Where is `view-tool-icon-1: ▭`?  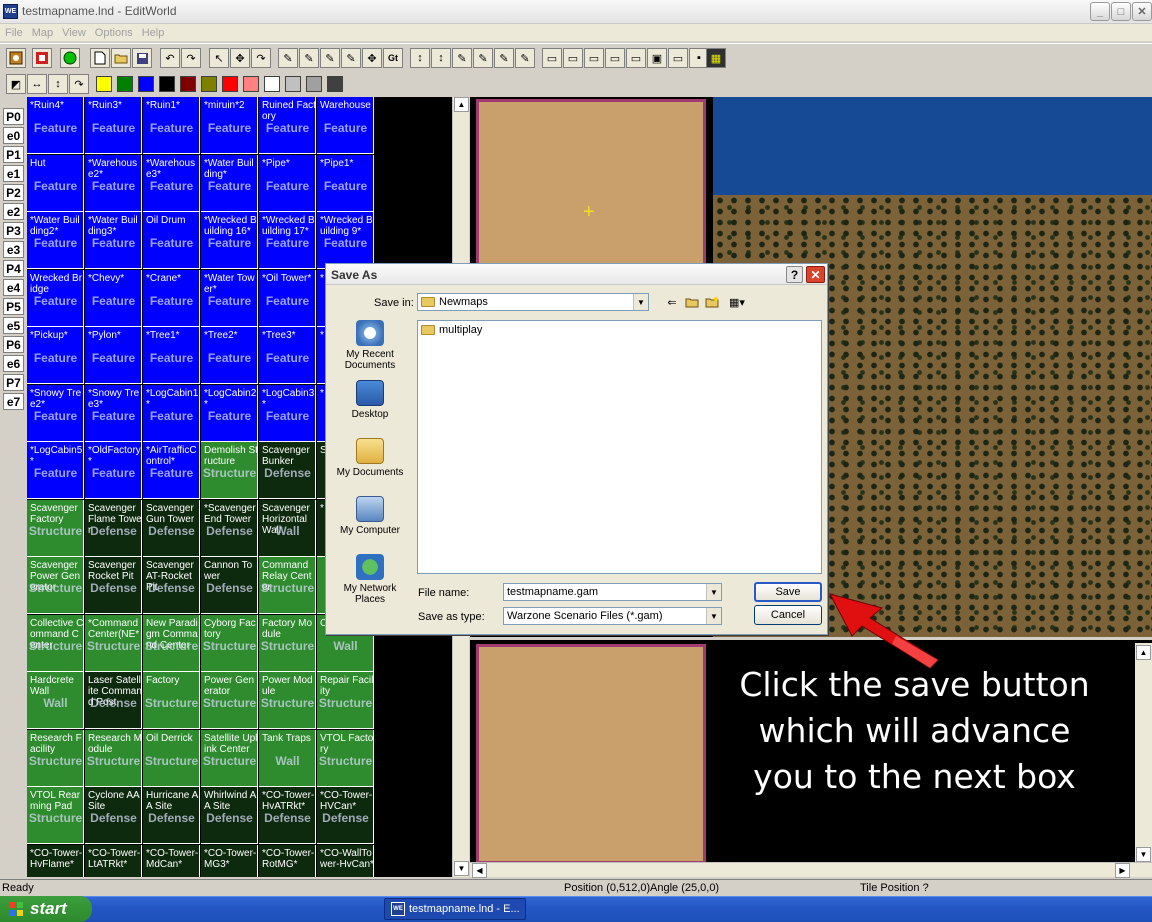
view-tool-icon-1: ▭ is located at coordinates (552, 58).